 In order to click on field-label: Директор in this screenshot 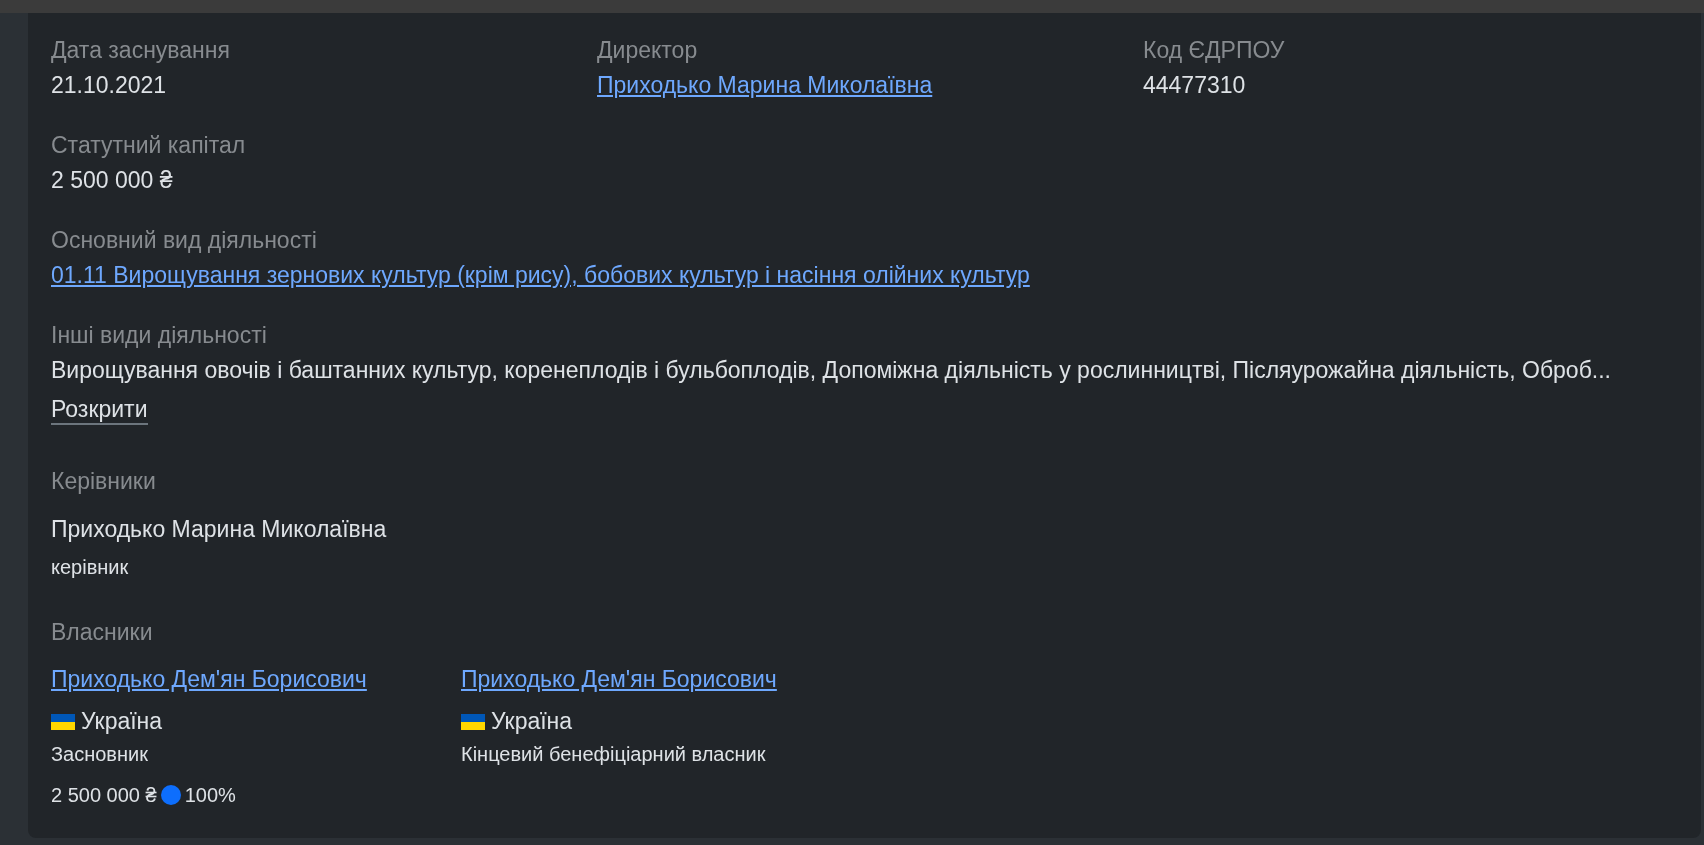, I will do `click(648, 50)`.